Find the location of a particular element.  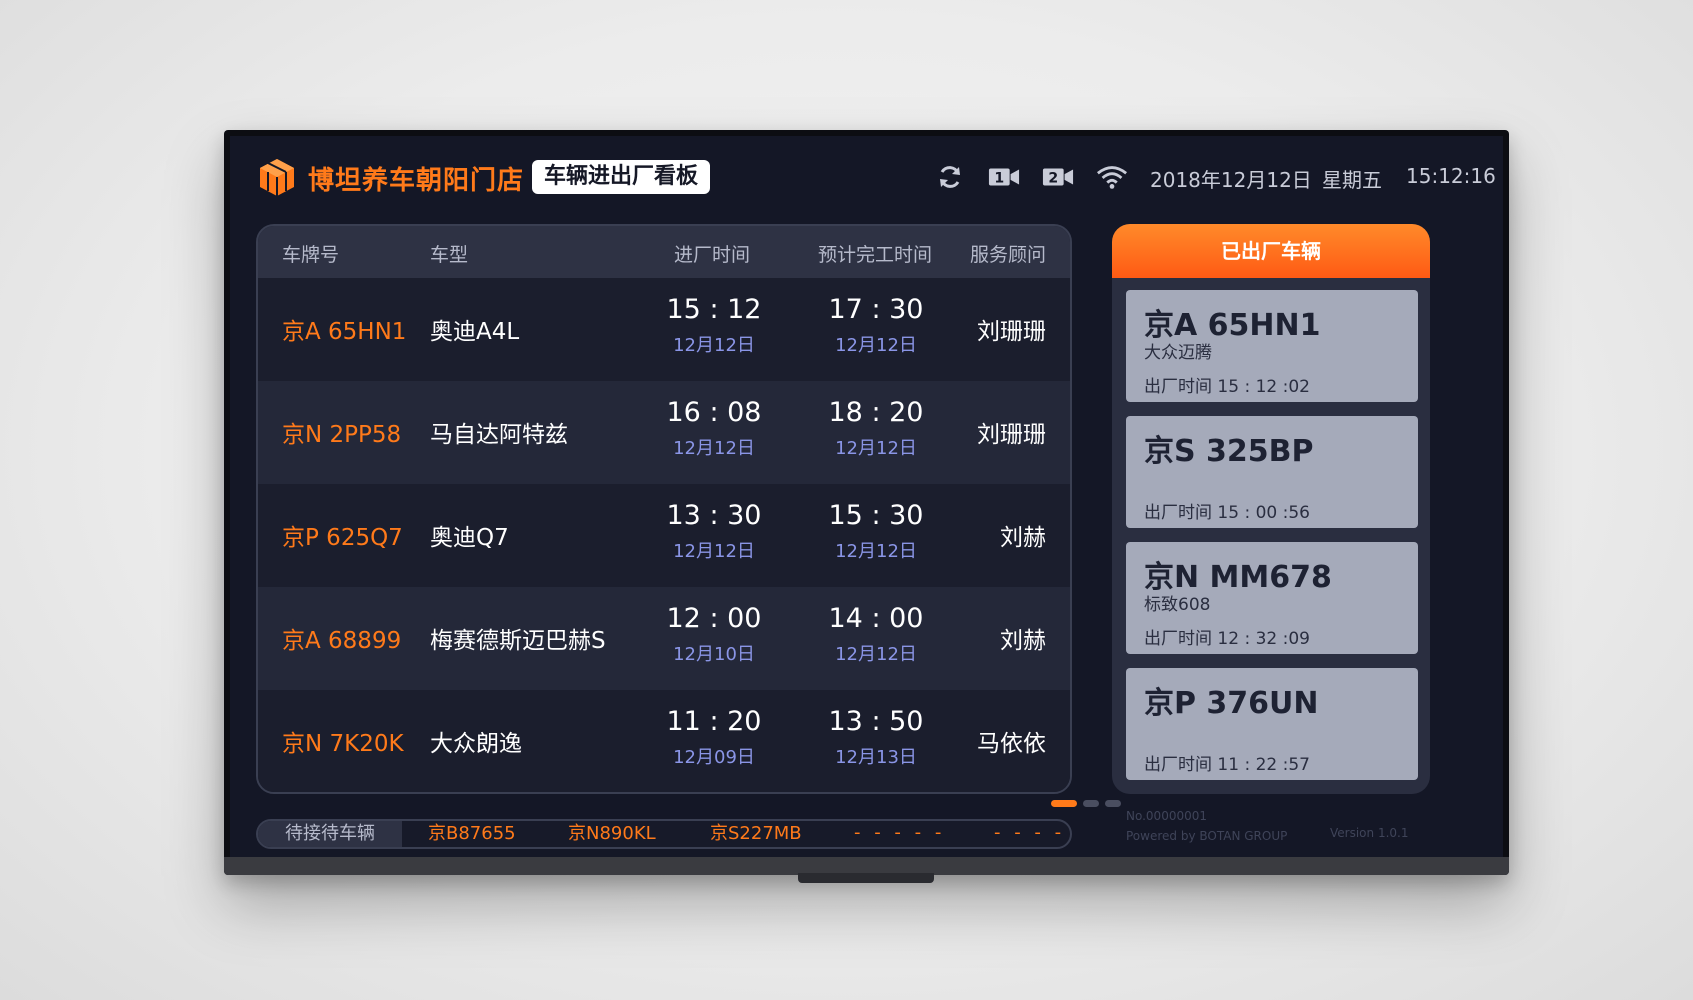

car-model: 奥迪A4L is located at coordinates (475, 332).